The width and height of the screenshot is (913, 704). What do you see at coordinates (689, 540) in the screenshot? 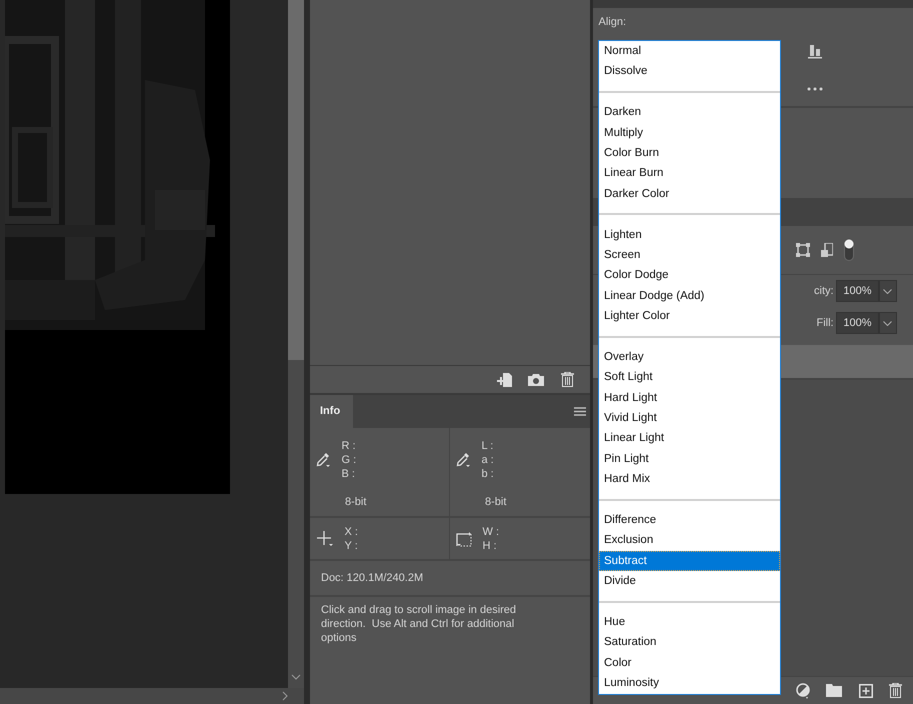
I see `menu-item: Exclusion` at bounding box center [689, 540].